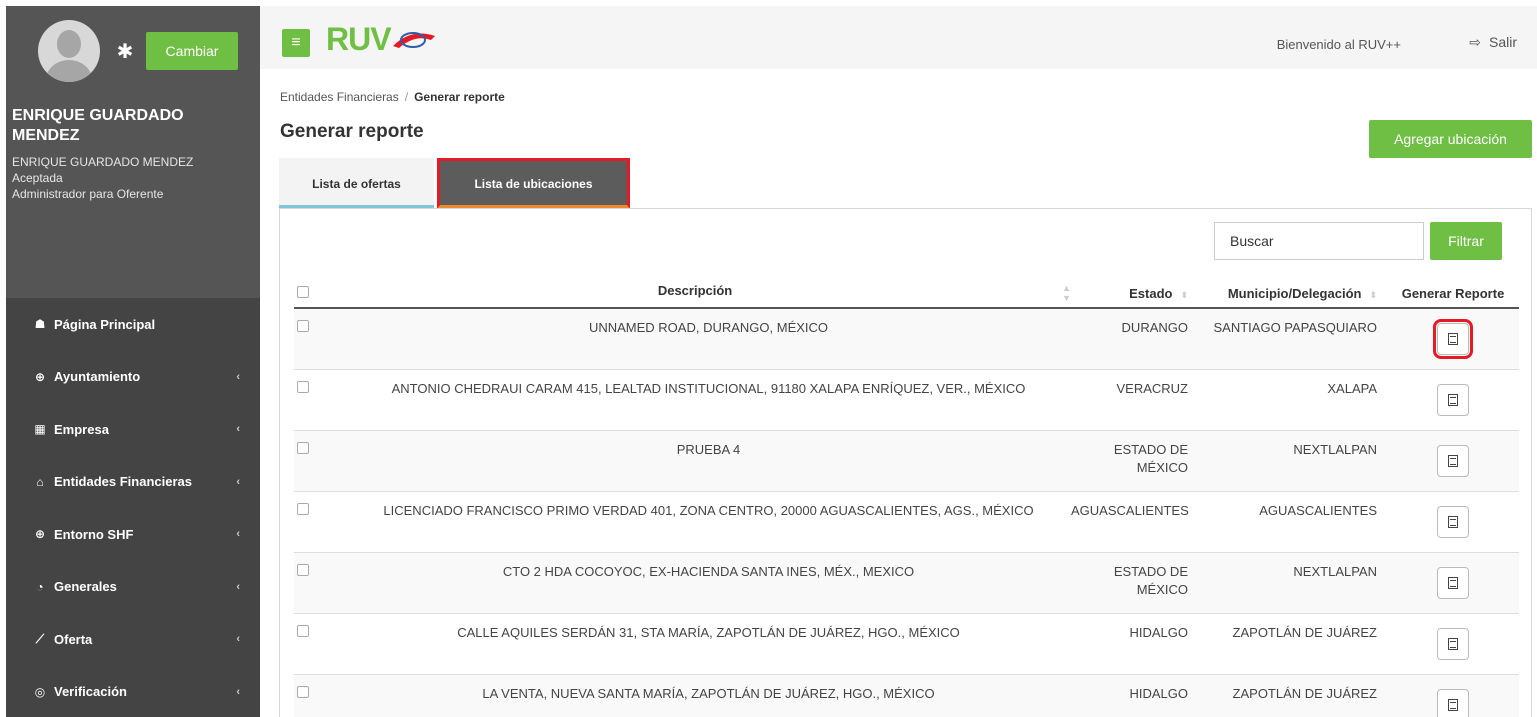 The height and width of the screenshot is (717, 1537). I want to click on sidebar-item-label: Verificación, so click(90, 692).